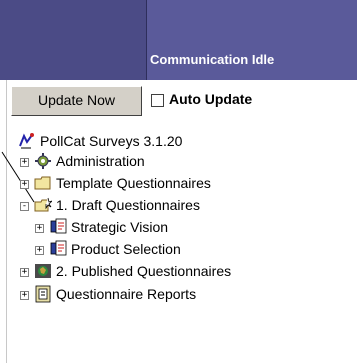 Image resolution: width=357 pixels, height=363 pixels. Describe the element at coordinates (126, 294) in the screenshot. I see `tree-item-label: Questionnaire Reports` at that location.